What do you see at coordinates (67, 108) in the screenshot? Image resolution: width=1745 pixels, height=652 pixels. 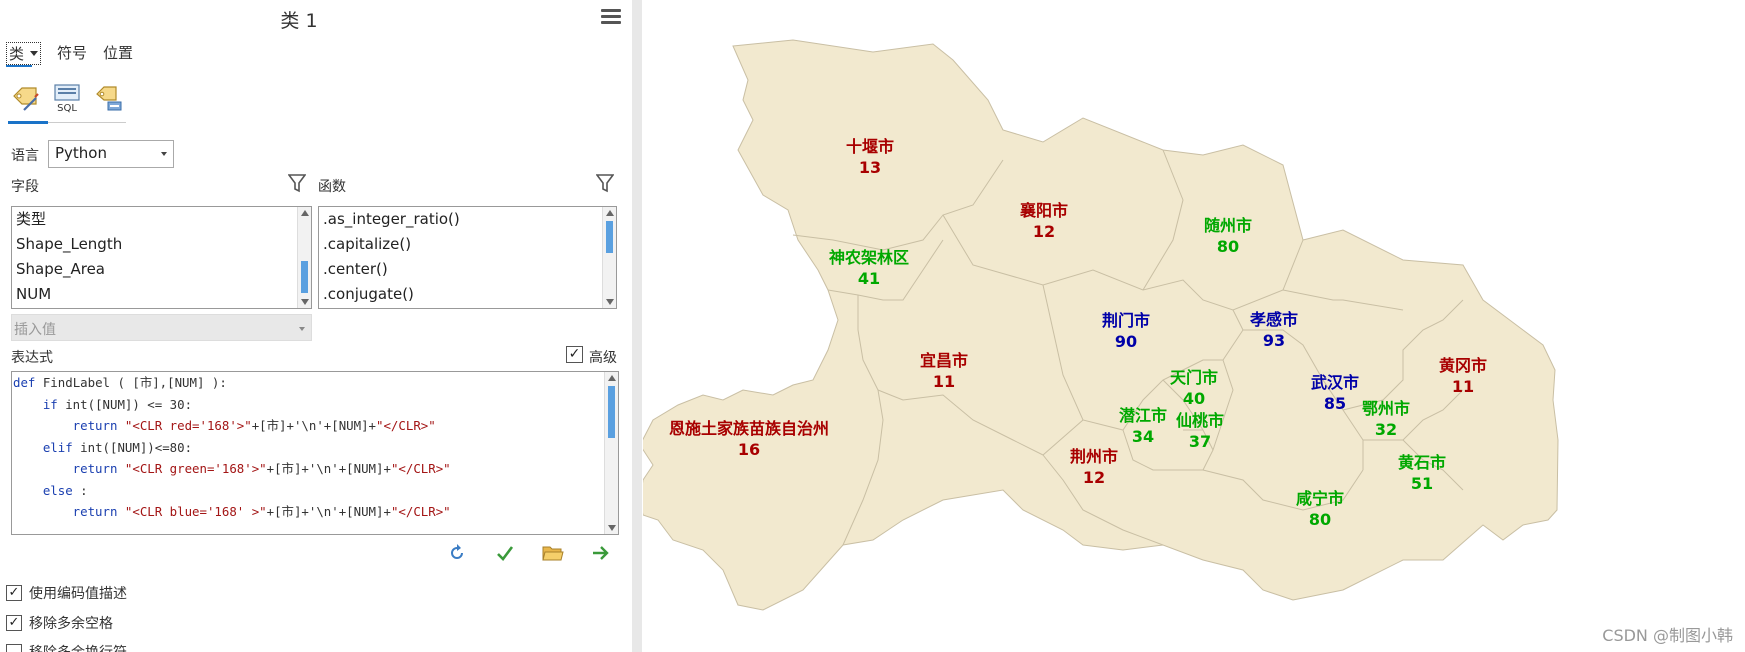 I see `svg-text: SQL` at bounding box center [67, 108].